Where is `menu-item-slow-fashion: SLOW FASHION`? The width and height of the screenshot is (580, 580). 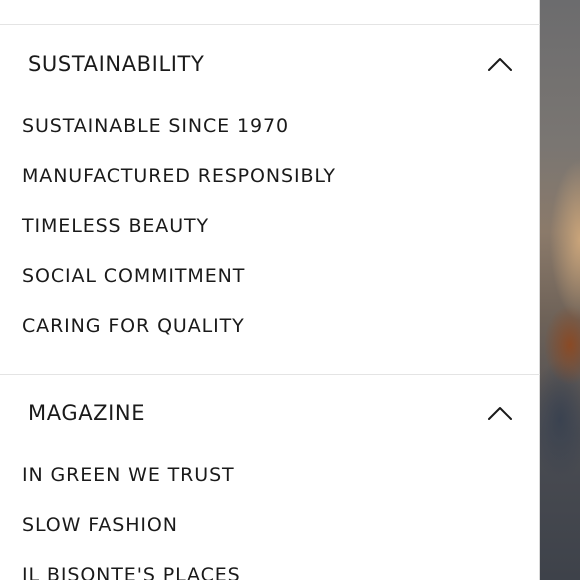
menu-item-slow-fashion: SLOW FASHION is located at coordinates (100, 525).